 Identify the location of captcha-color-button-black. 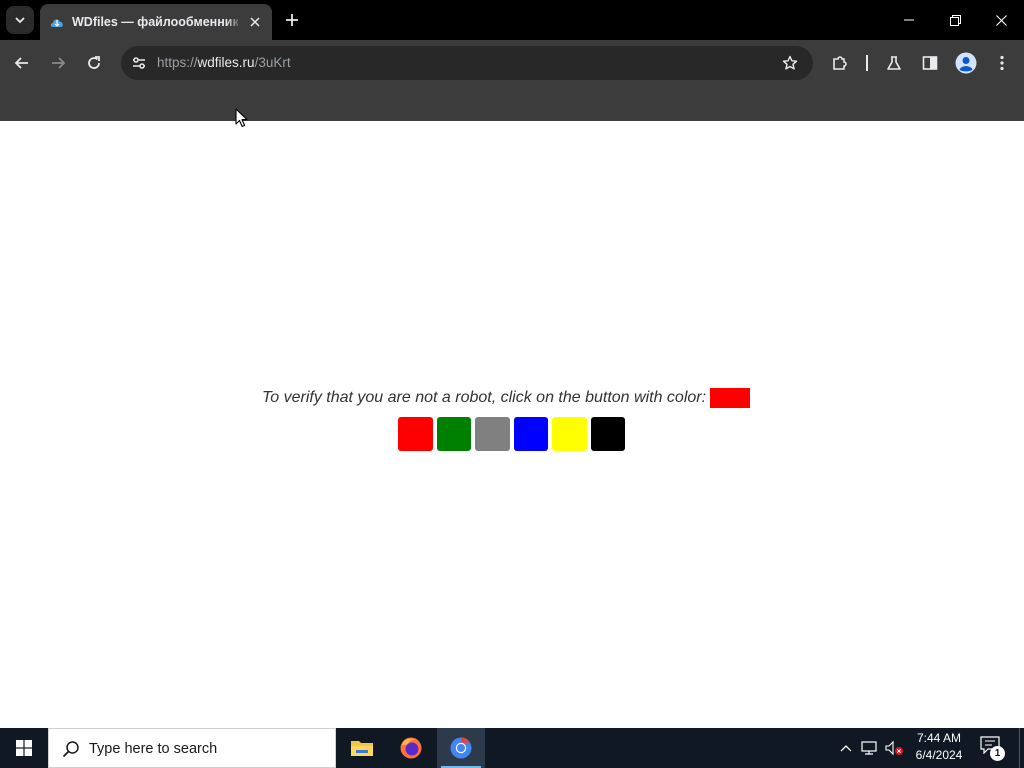
(607, 434).